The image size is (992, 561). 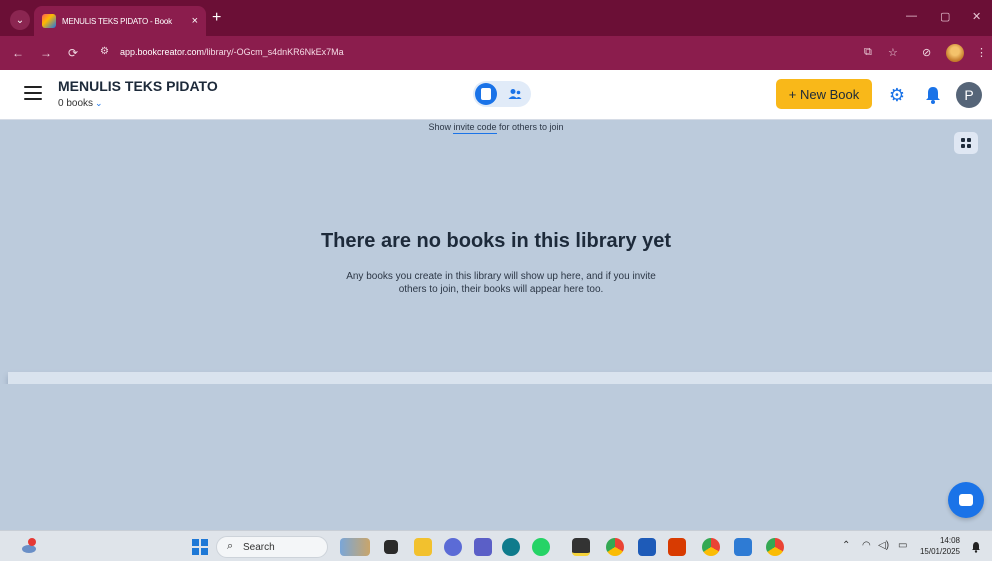 I want to click on task-view-icon, so click(x=391, y=547).